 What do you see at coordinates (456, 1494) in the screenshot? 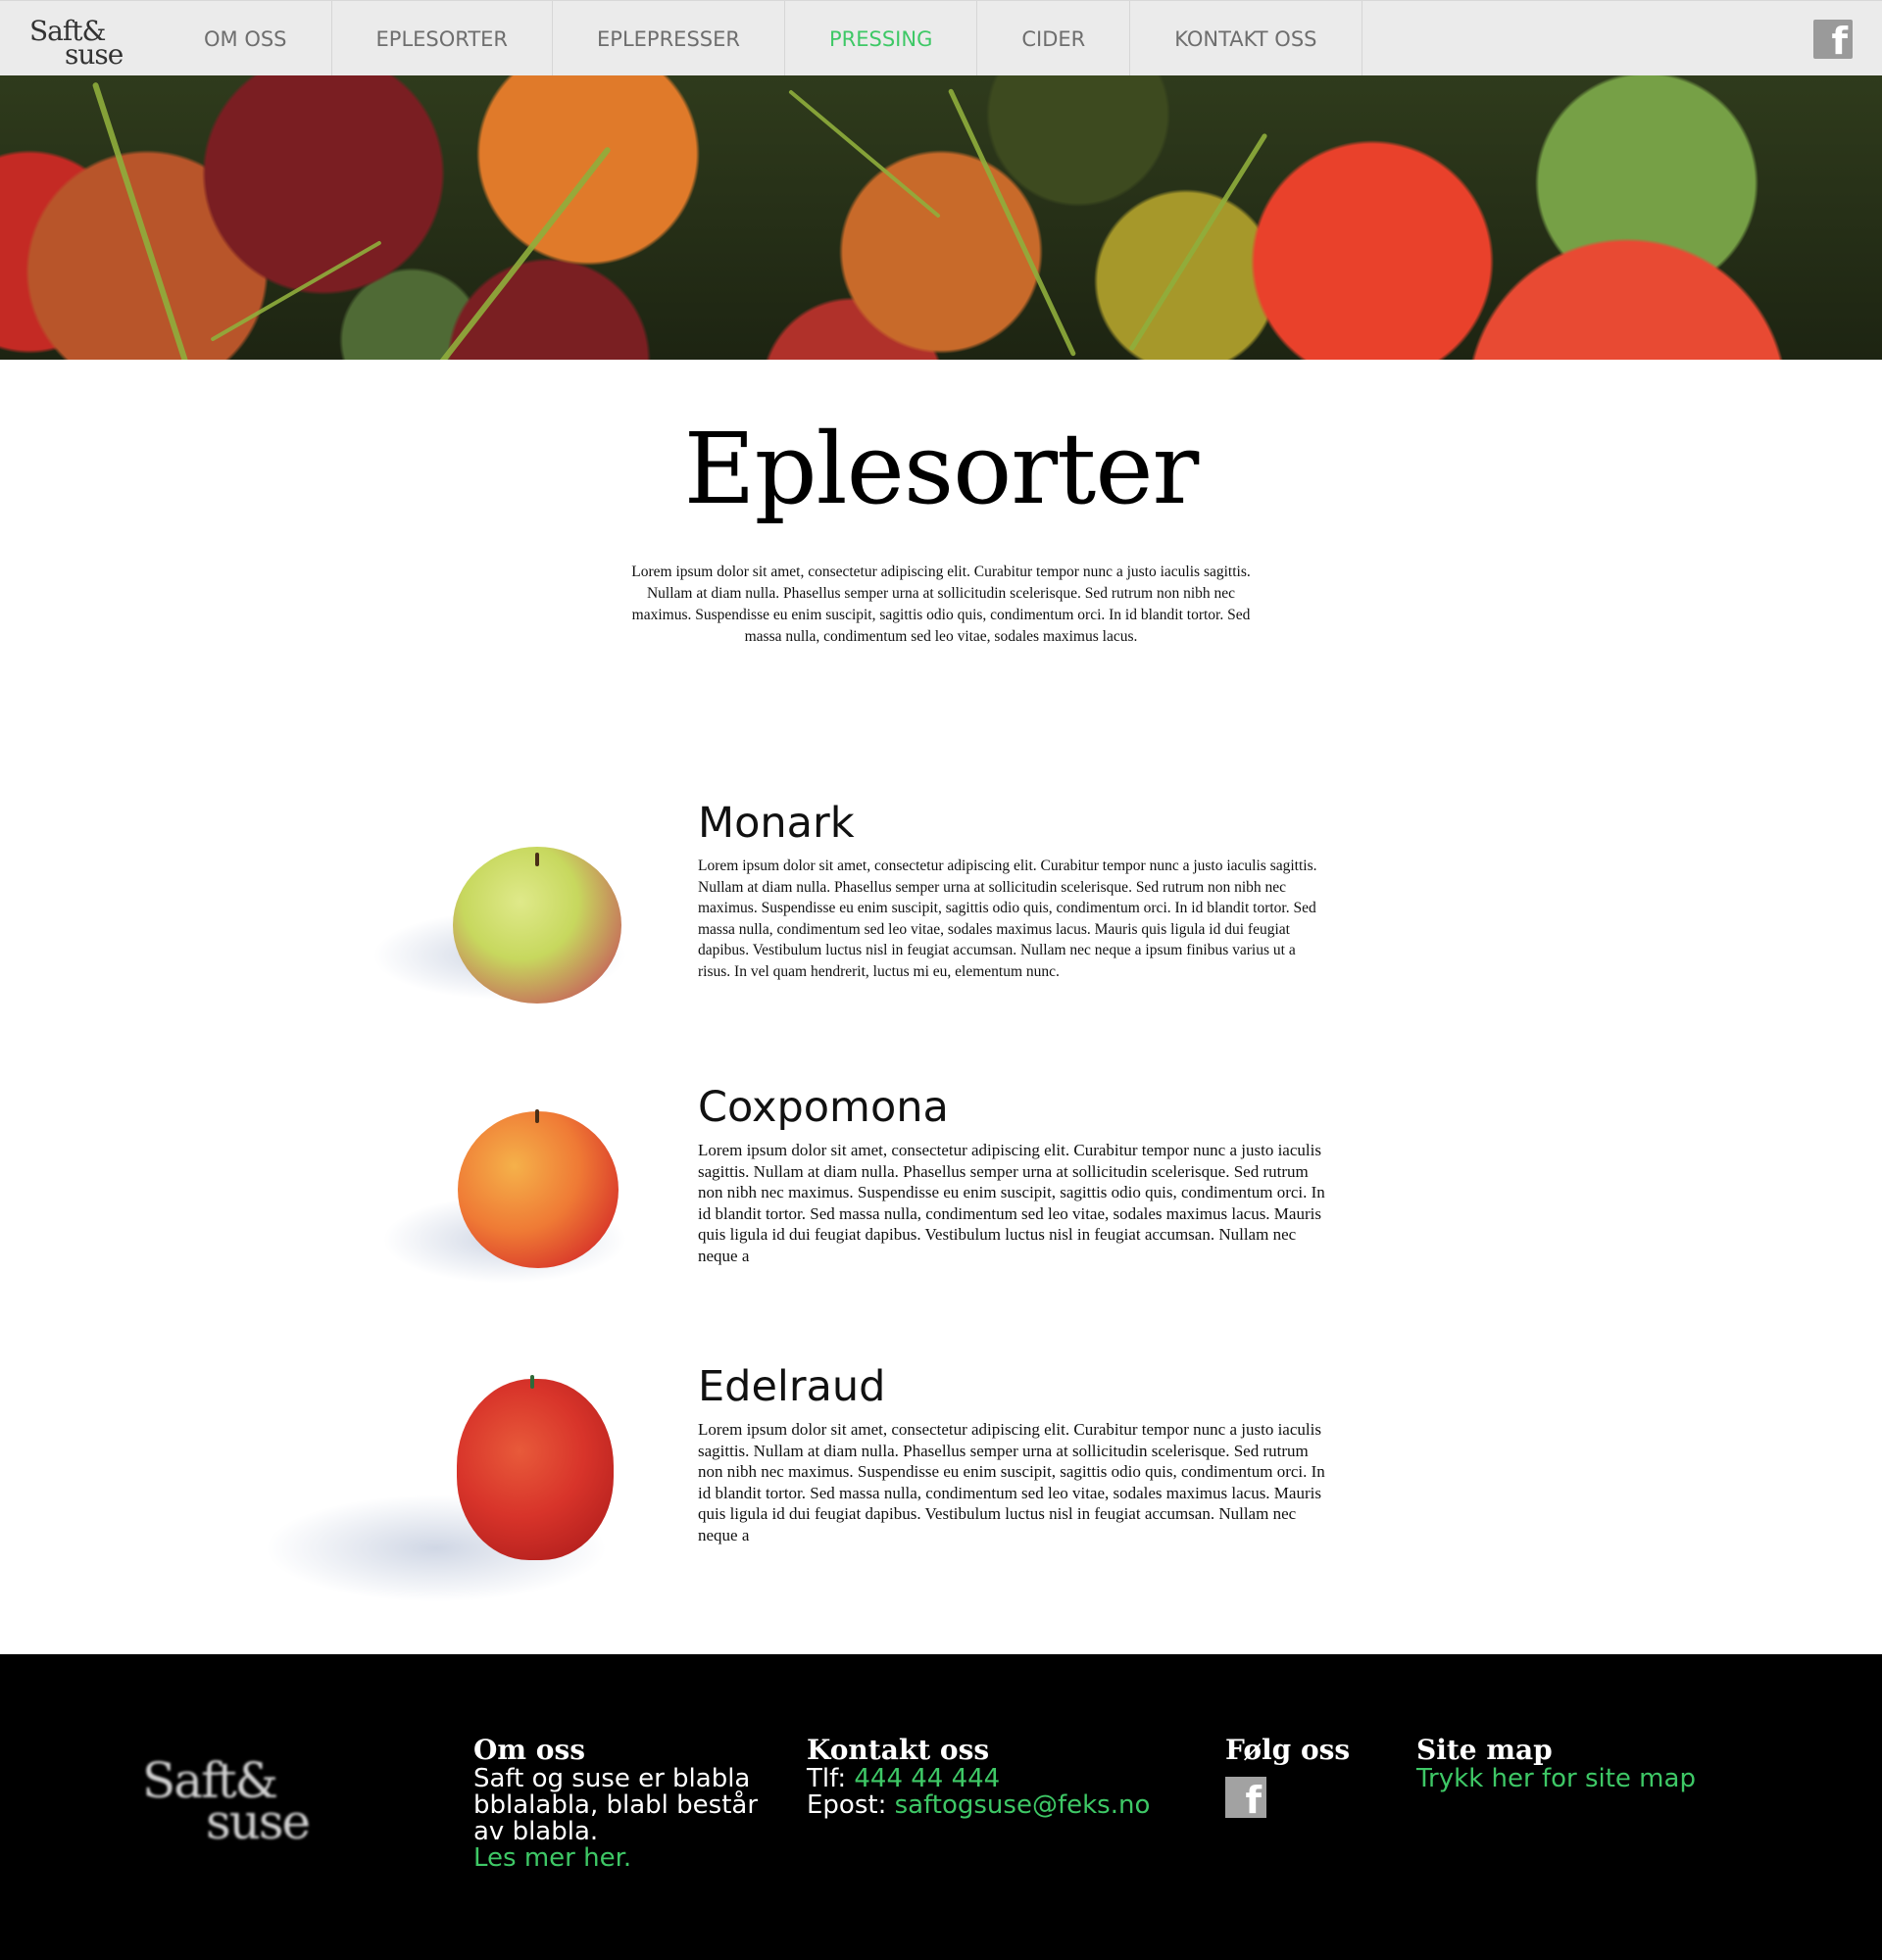
I see `apple-image-edelraud` at bounding box center [456, 1494].